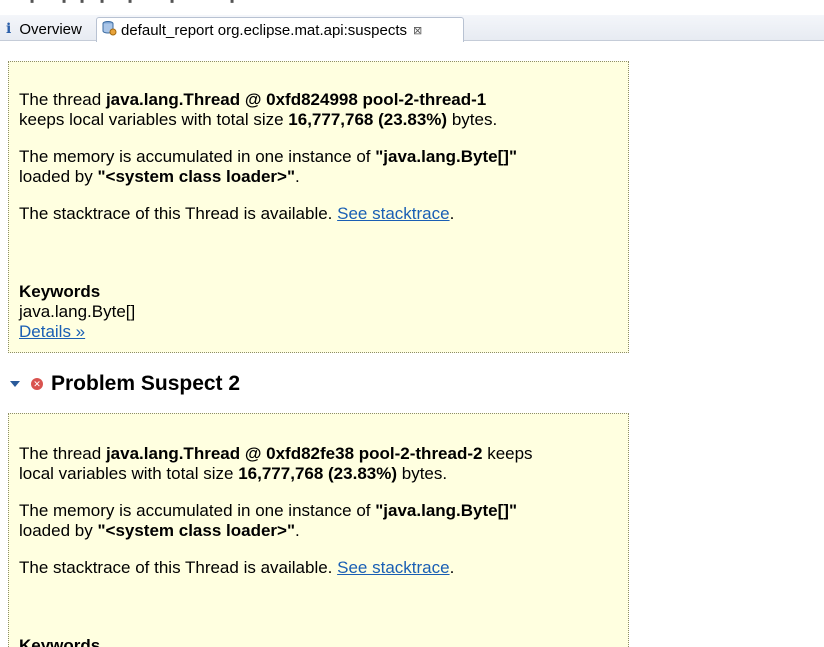  I want to click on suspect-2-heading: ✕ Problem Suspect 2, so click(125, 384).